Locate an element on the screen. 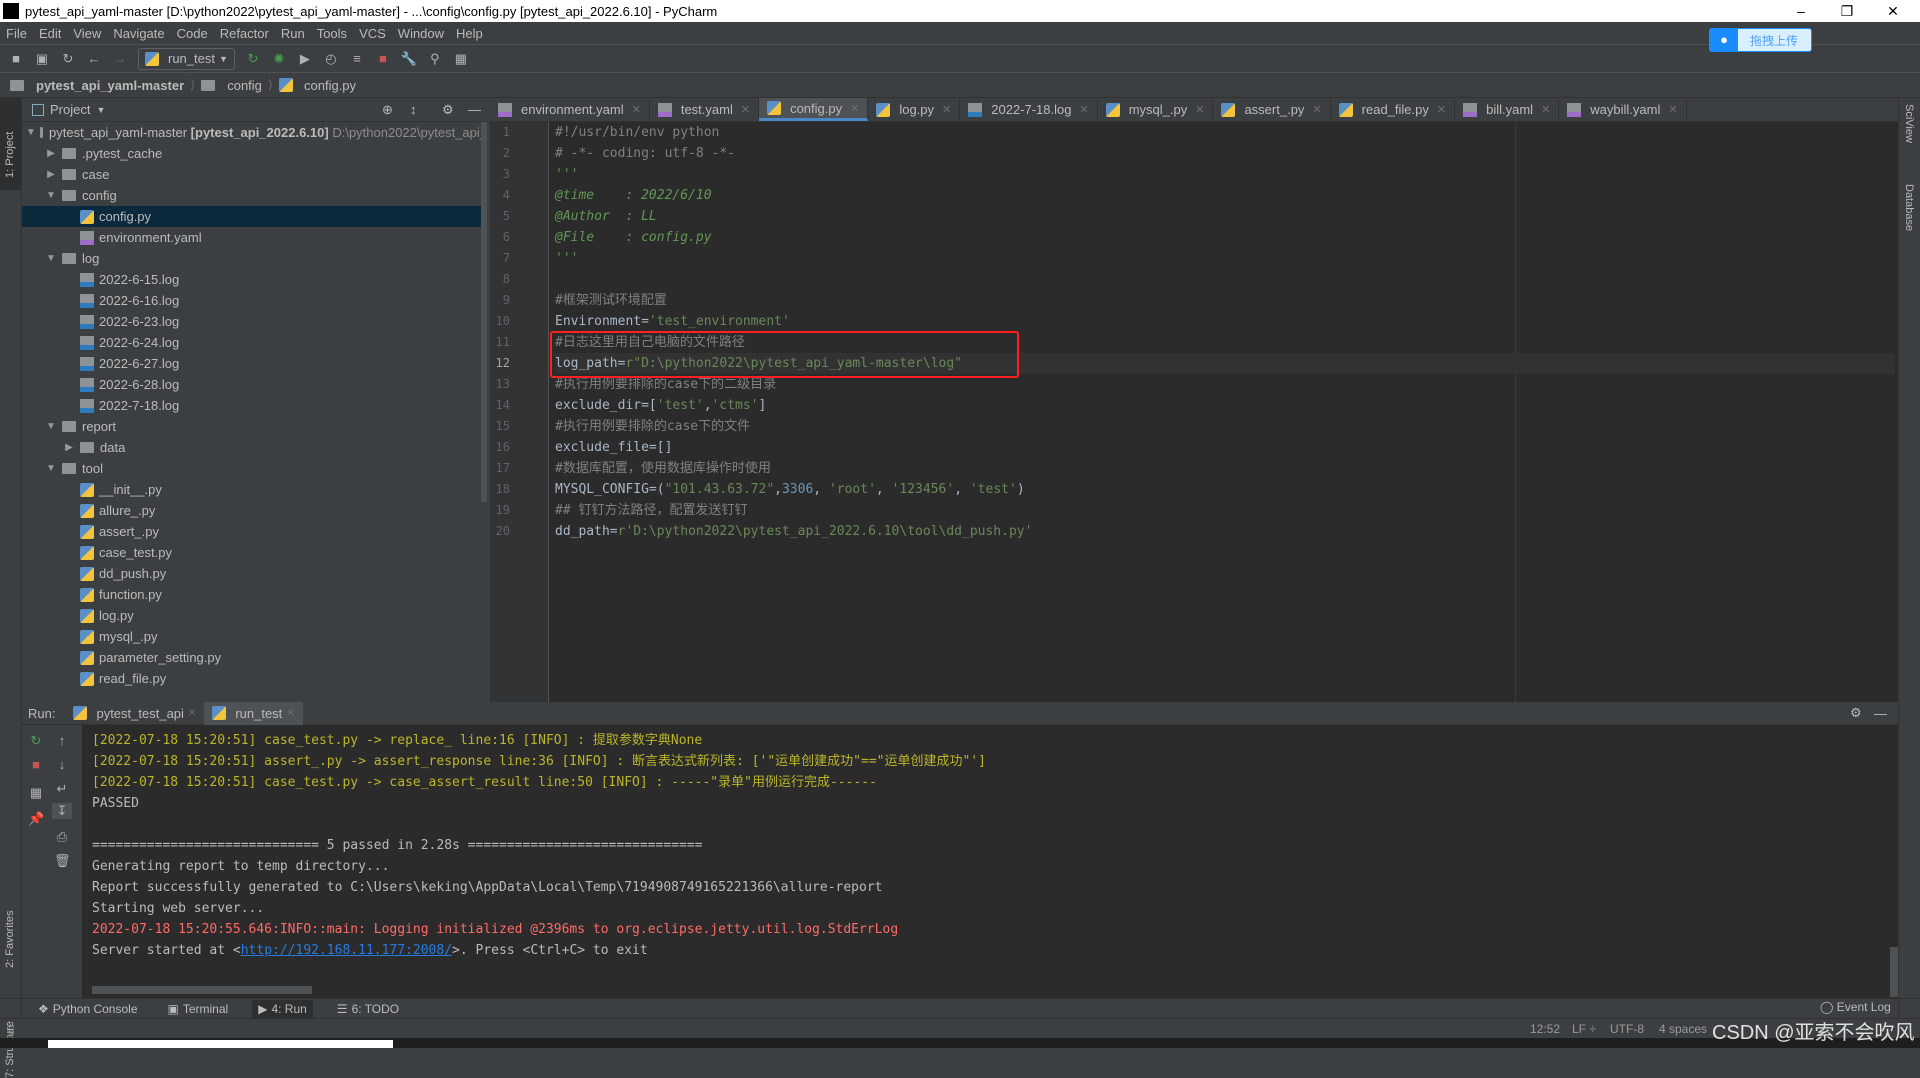  tree-item: 2022-6-15.log is located at coordinates (254, 279).